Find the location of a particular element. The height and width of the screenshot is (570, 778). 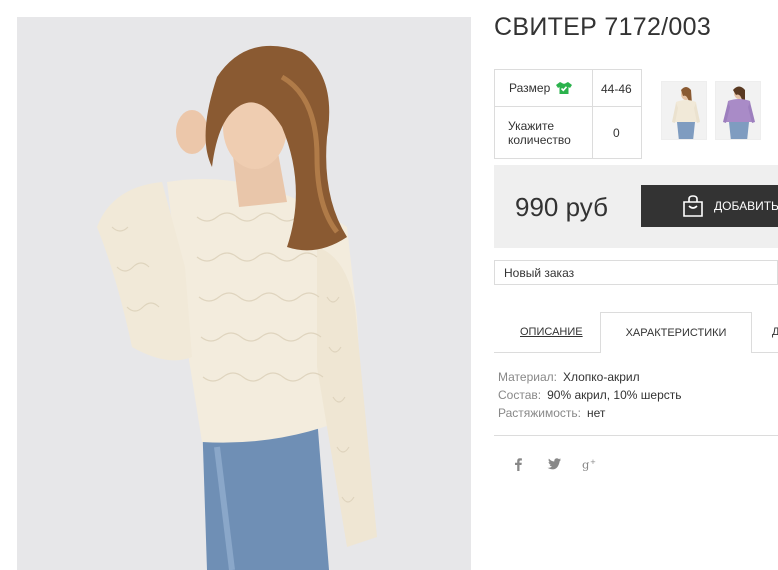

product-tabs: ОПИСАНИЕ ХАРАКТЕРИСТИКИ Д is located at coordinates (636, 332).